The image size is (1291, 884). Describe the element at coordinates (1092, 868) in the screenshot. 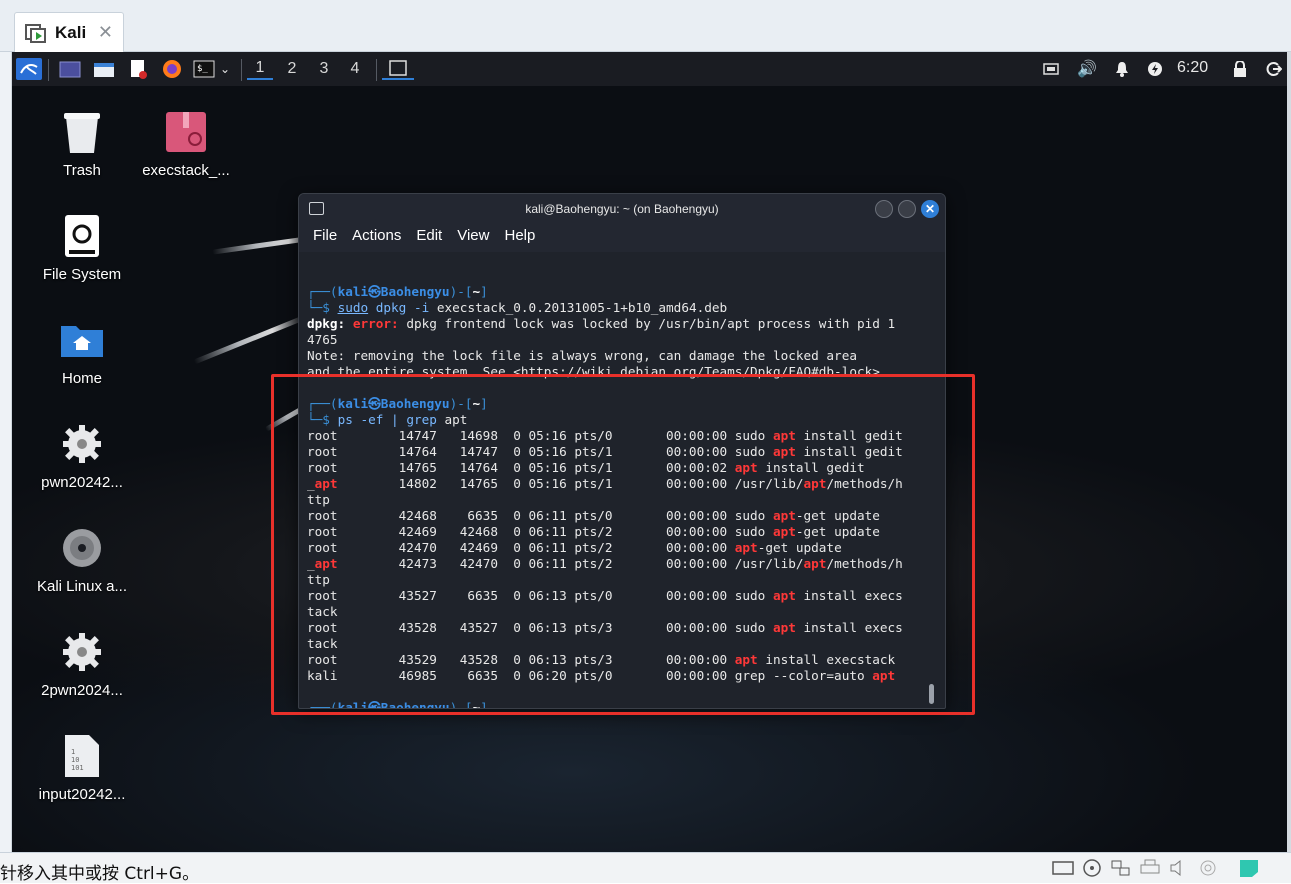

I see `cd-drive-icon` at that location.